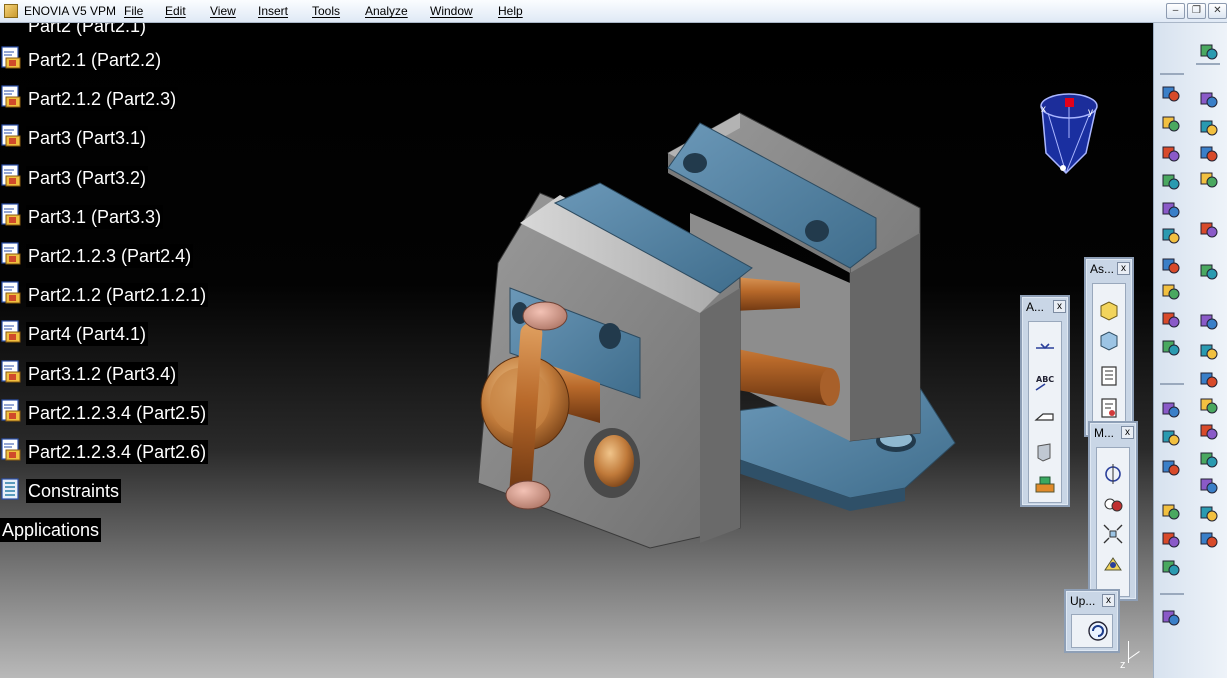 Image resolution: width=1227 pixels, height=678 pixels. Describe the element at coordinates (1175, 11) in the screenshot. I see `minimize-button: –` at that location.